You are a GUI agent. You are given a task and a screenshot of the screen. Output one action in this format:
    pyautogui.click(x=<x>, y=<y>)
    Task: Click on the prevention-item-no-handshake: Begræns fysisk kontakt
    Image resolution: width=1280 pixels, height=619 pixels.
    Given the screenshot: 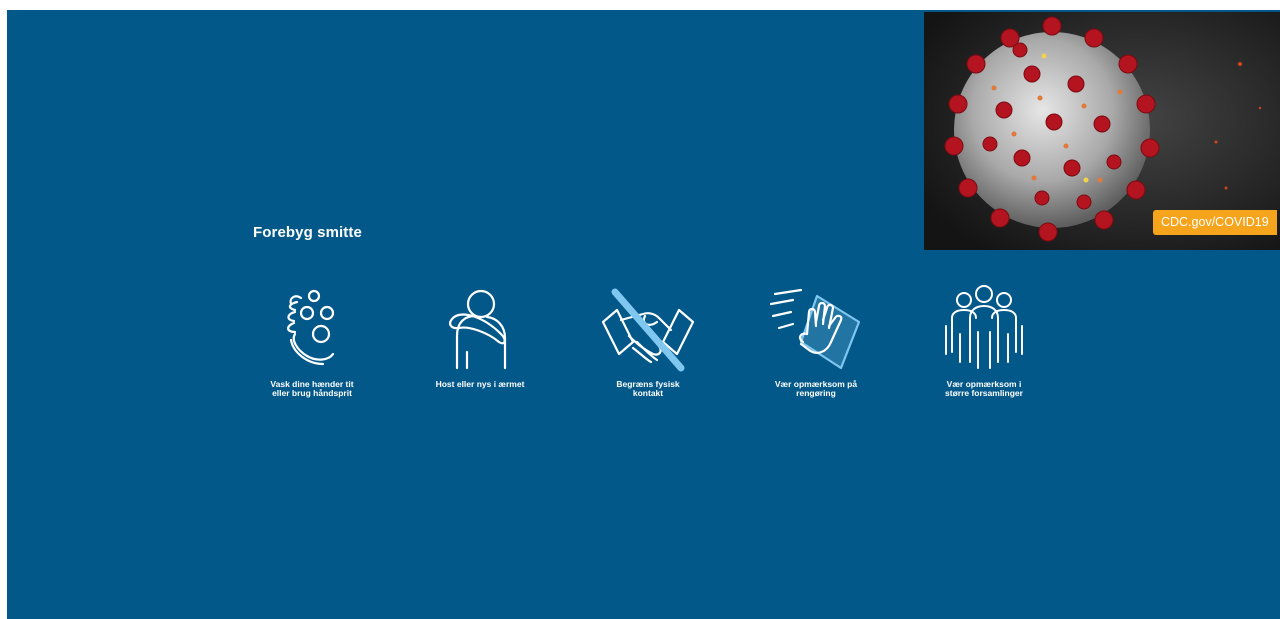 What is the action you would take?
    pyautogui.click(x=648, y=340)
    